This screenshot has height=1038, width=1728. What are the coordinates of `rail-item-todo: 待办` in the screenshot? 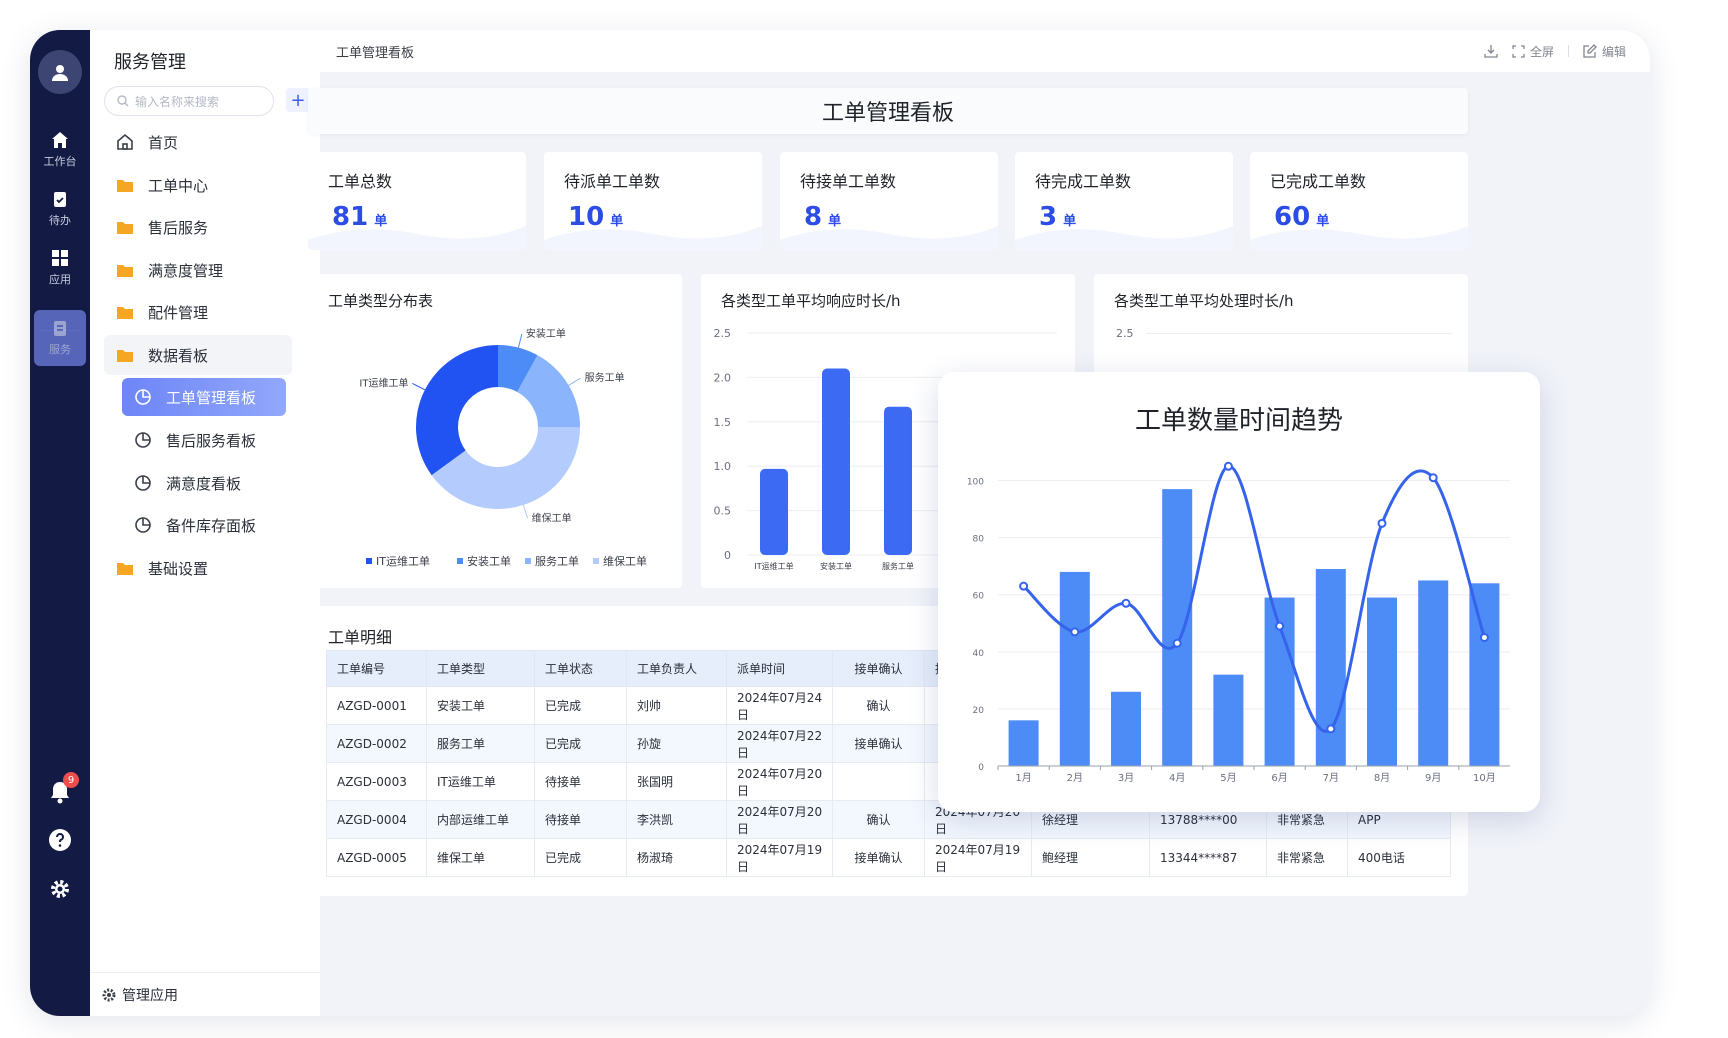 It's located at (60, 209).